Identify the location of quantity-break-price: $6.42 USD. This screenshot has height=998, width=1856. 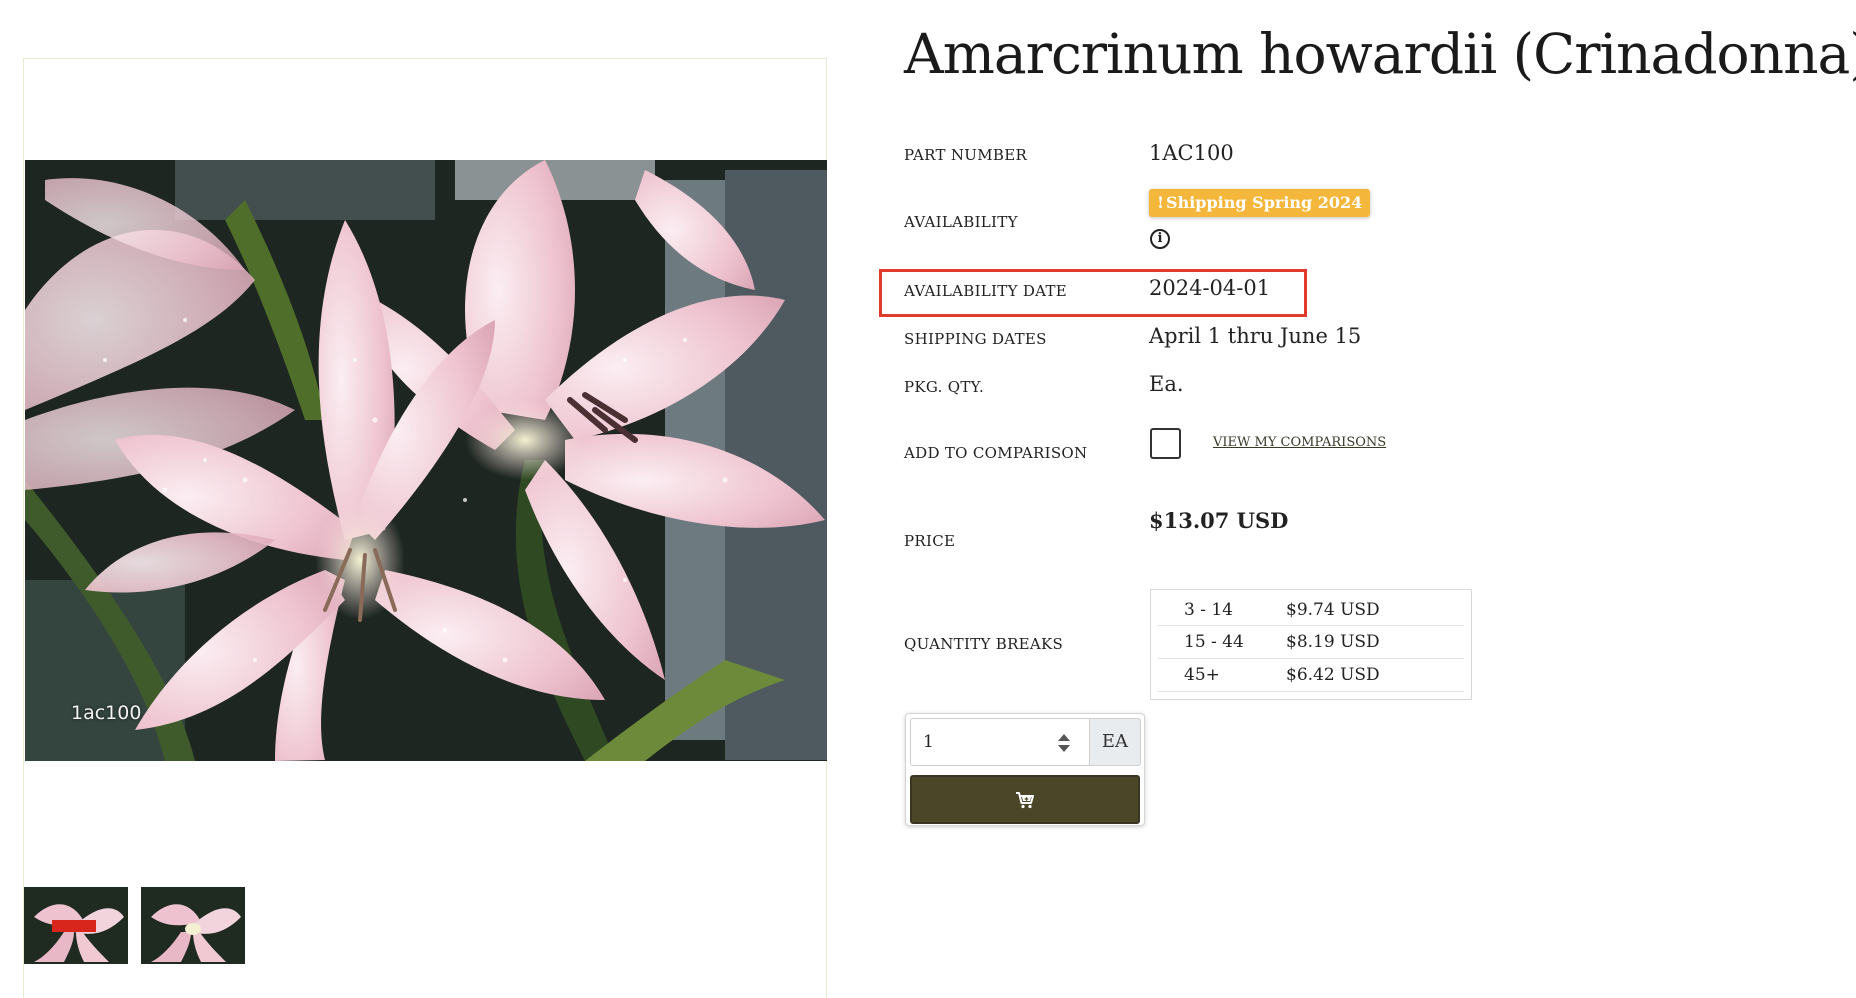
(1333, 675).